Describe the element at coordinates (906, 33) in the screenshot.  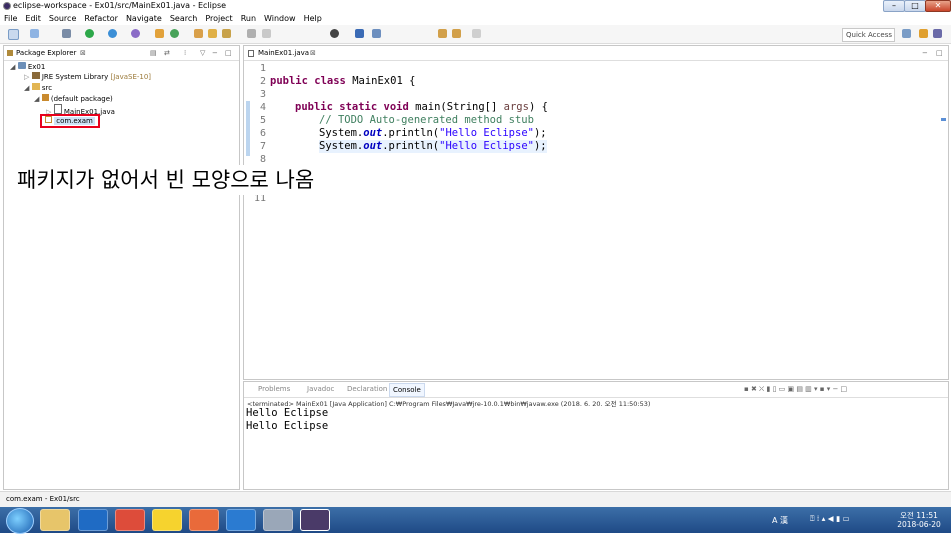
I see `open-perspective-button-icon` at that location.